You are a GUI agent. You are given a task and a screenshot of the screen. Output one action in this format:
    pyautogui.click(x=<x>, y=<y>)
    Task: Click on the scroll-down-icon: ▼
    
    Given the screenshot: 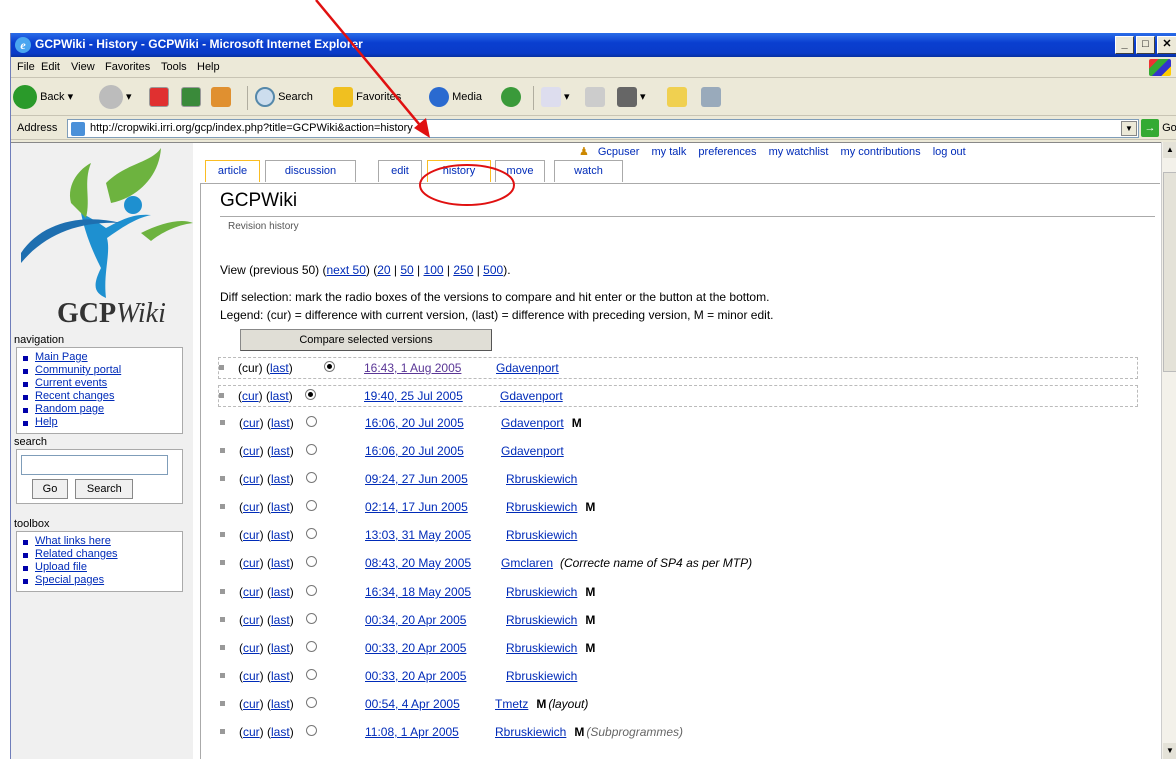 What is the action you would take?
    pyautogui.click(x=1169, y=751)
    